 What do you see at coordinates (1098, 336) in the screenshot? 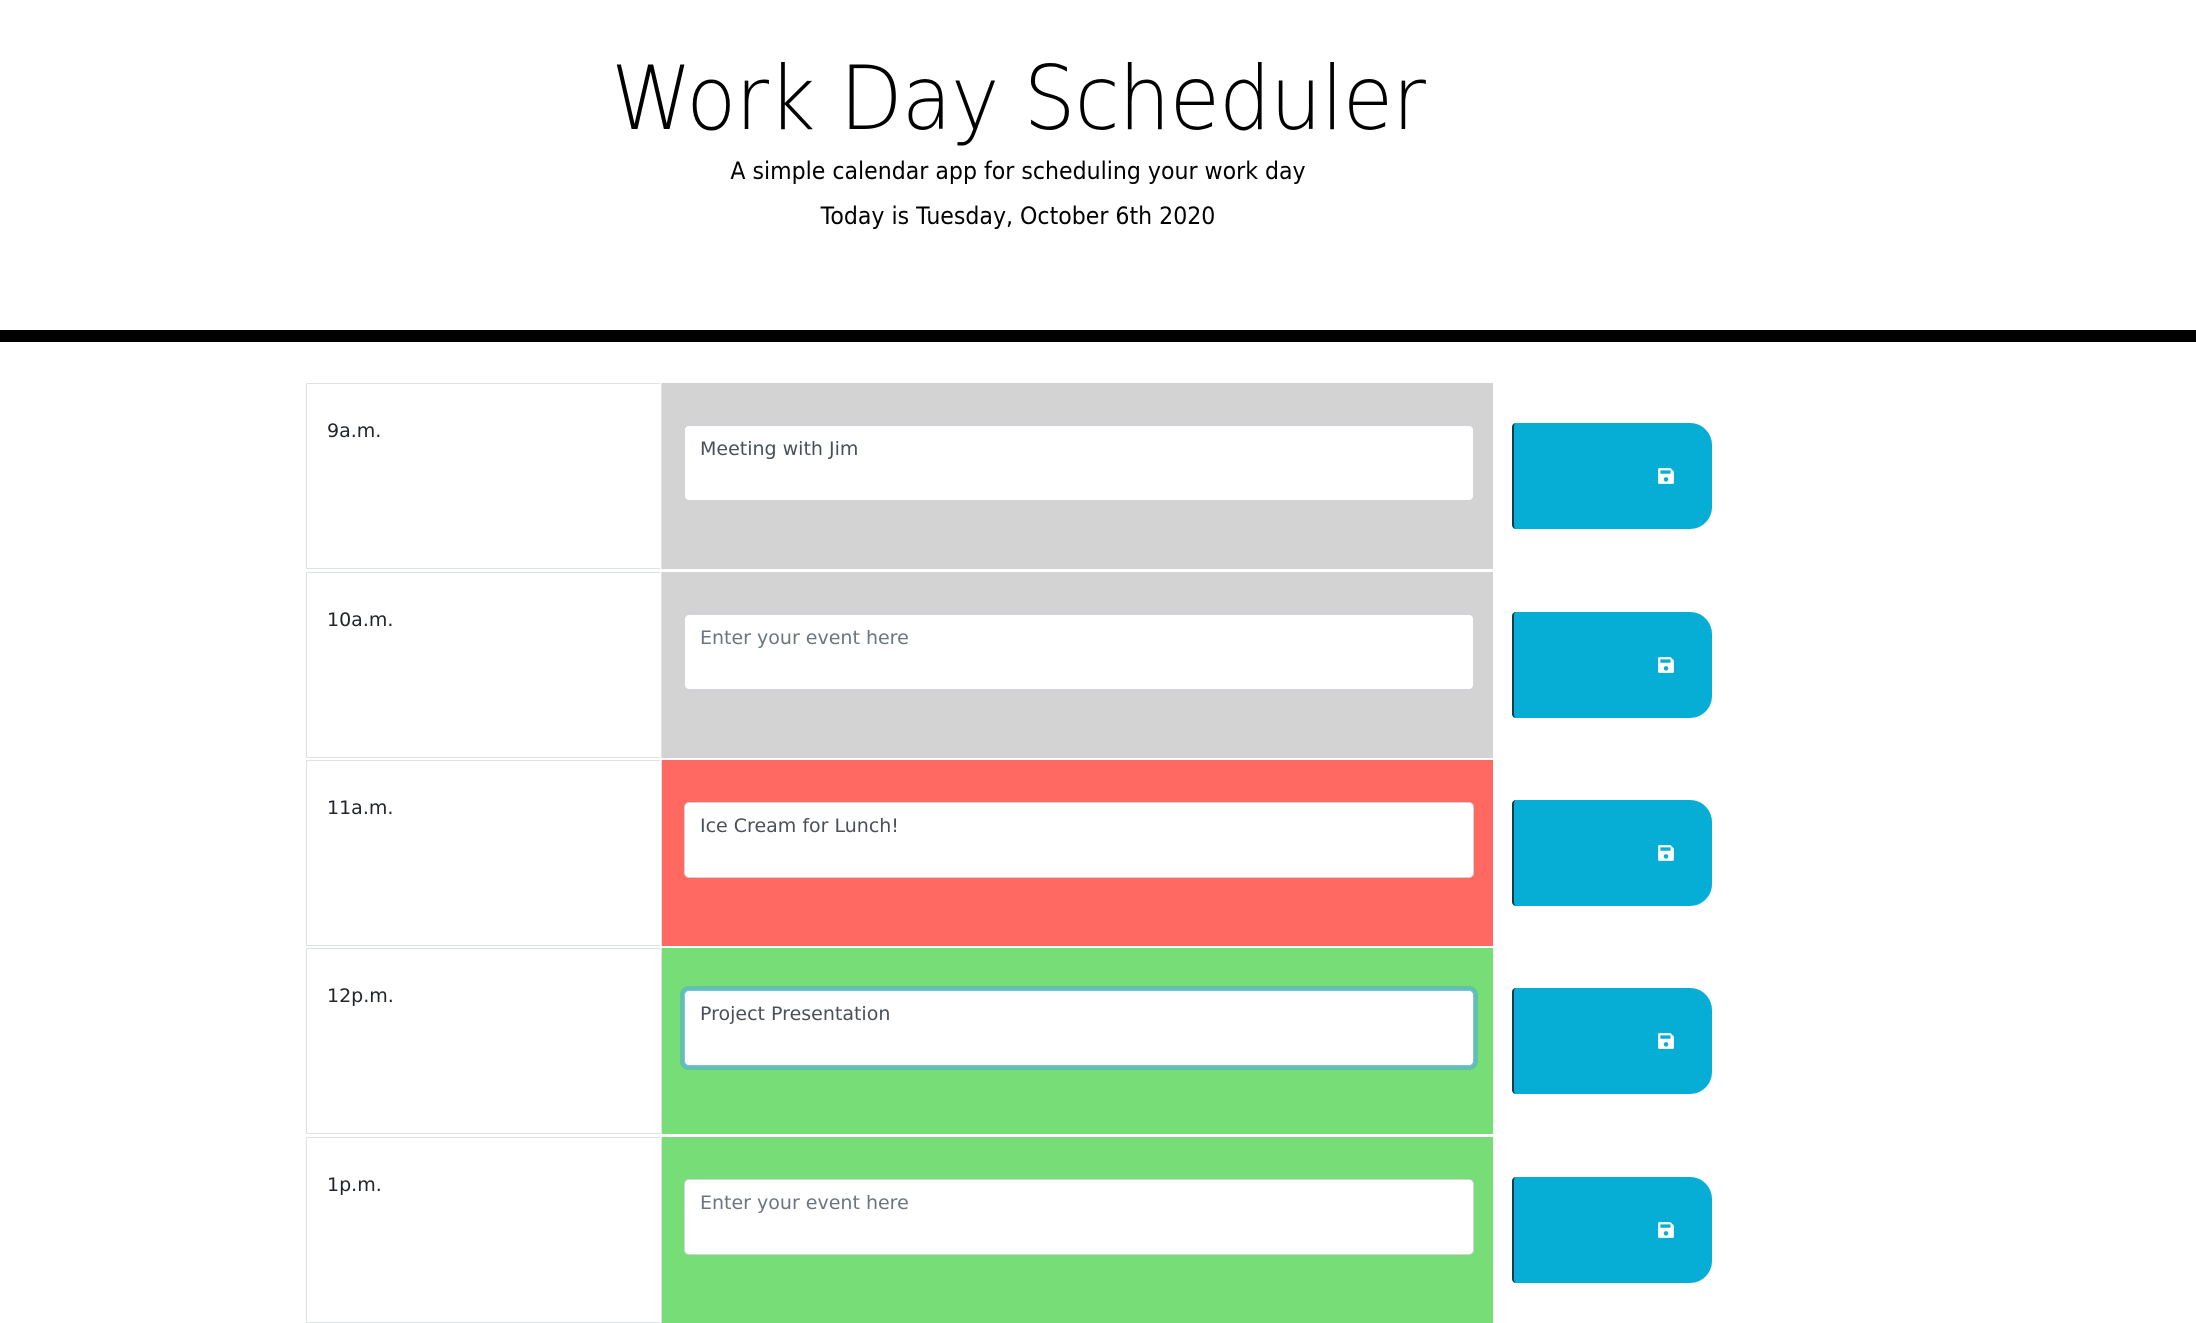
I see `header-divider` at bounding box center [1098, 336].